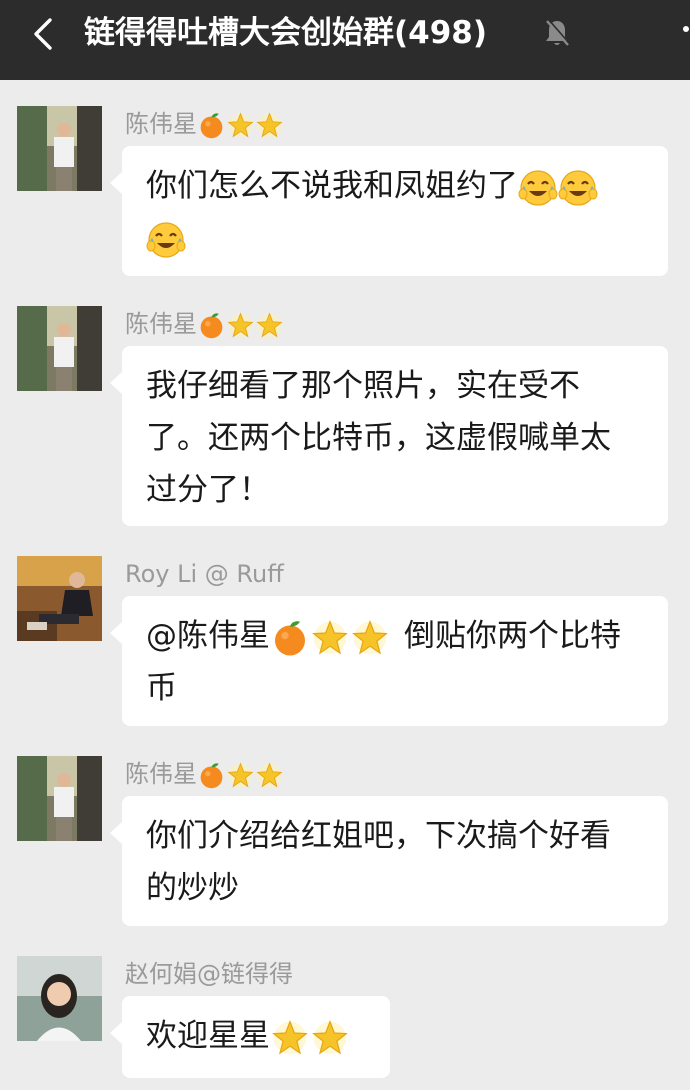 The width and height of the screenshot is (690, 1090). Describe the element at coordinates (161, 688) in the screenshot. I see `message-text: 币` at that location.